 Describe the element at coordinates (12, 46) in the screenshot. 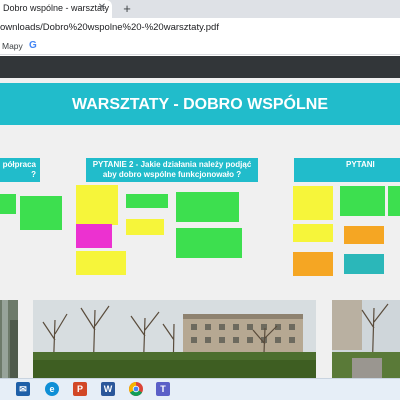

I see `bookmark-mapy: Mapy` at that location.